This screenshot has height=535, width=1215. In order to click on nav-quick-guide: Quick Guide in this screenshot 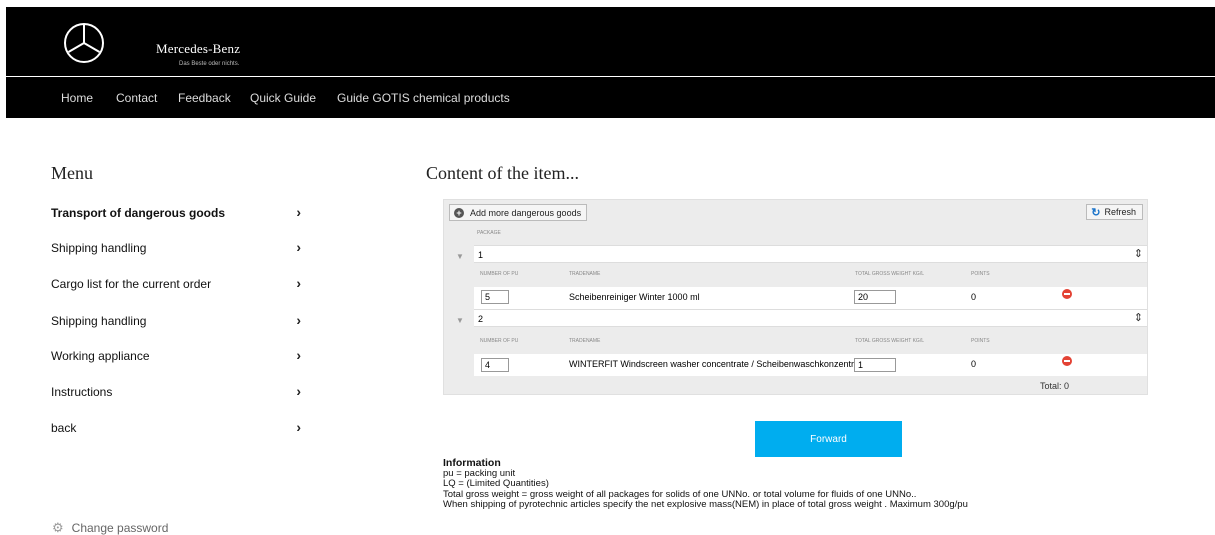, I will do `click(283, 98)`.